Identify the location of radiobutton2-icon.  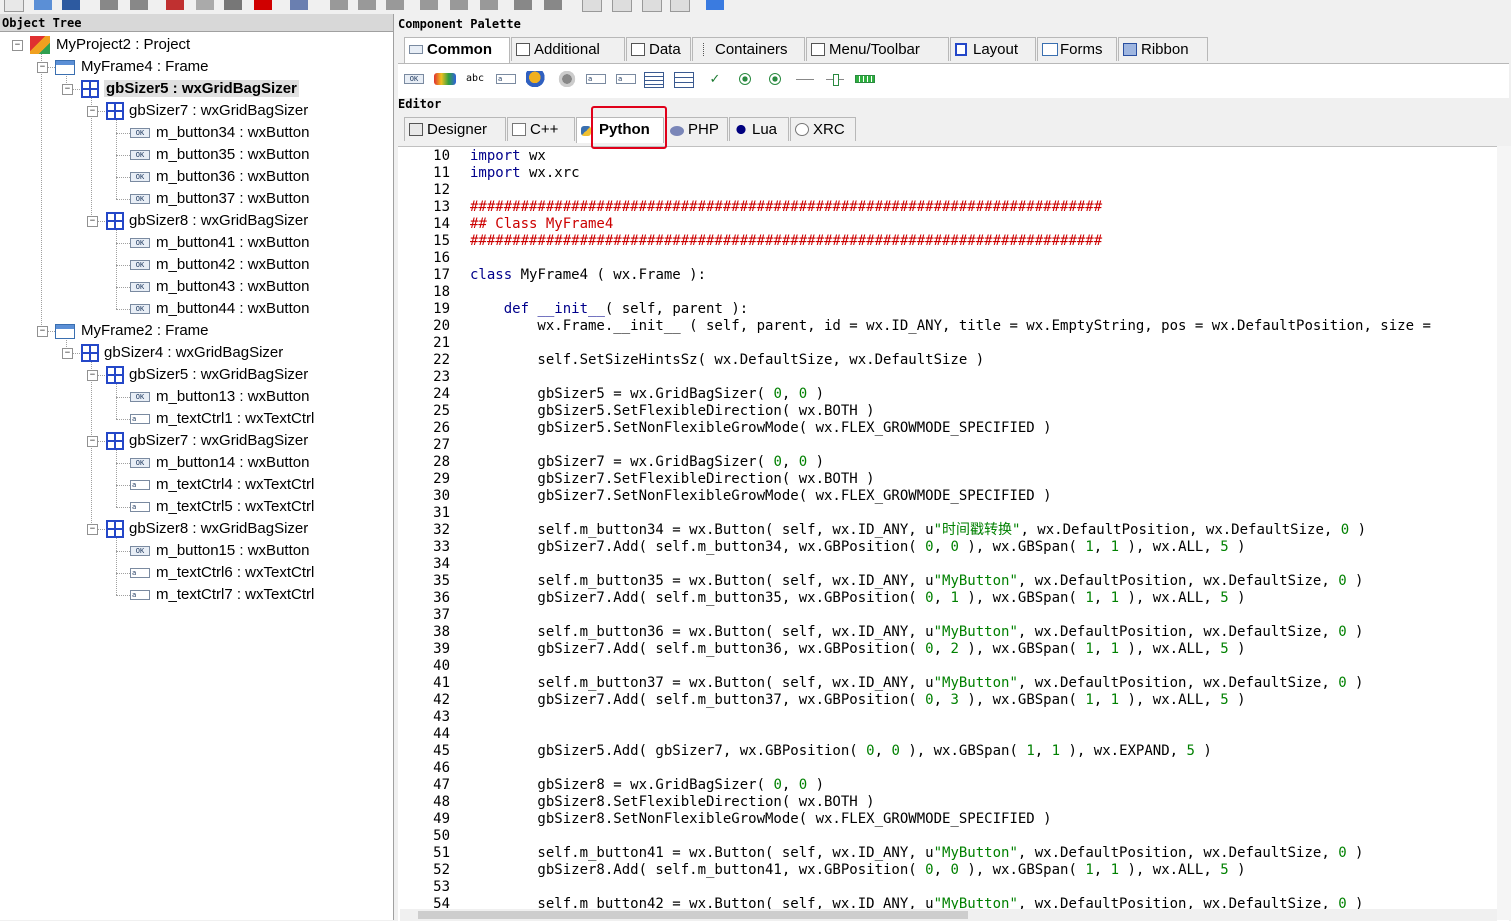
(775, 79).